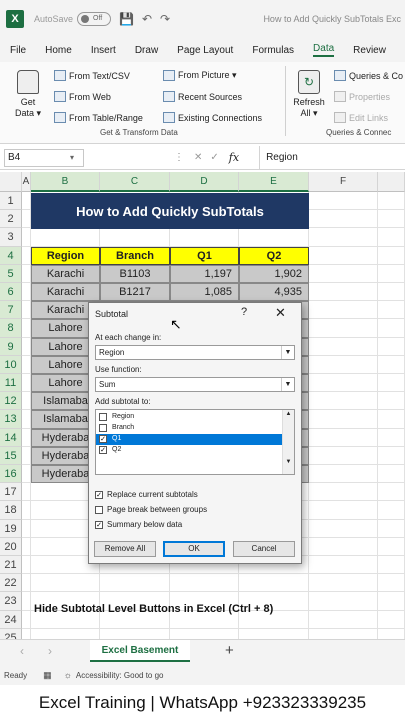 This screenshot has height=720, width=405. What do you see at coordinates (205, 50) in the screenshot?
I see `tab-page-layout: Page Layout` at bounding box center [205, 50].